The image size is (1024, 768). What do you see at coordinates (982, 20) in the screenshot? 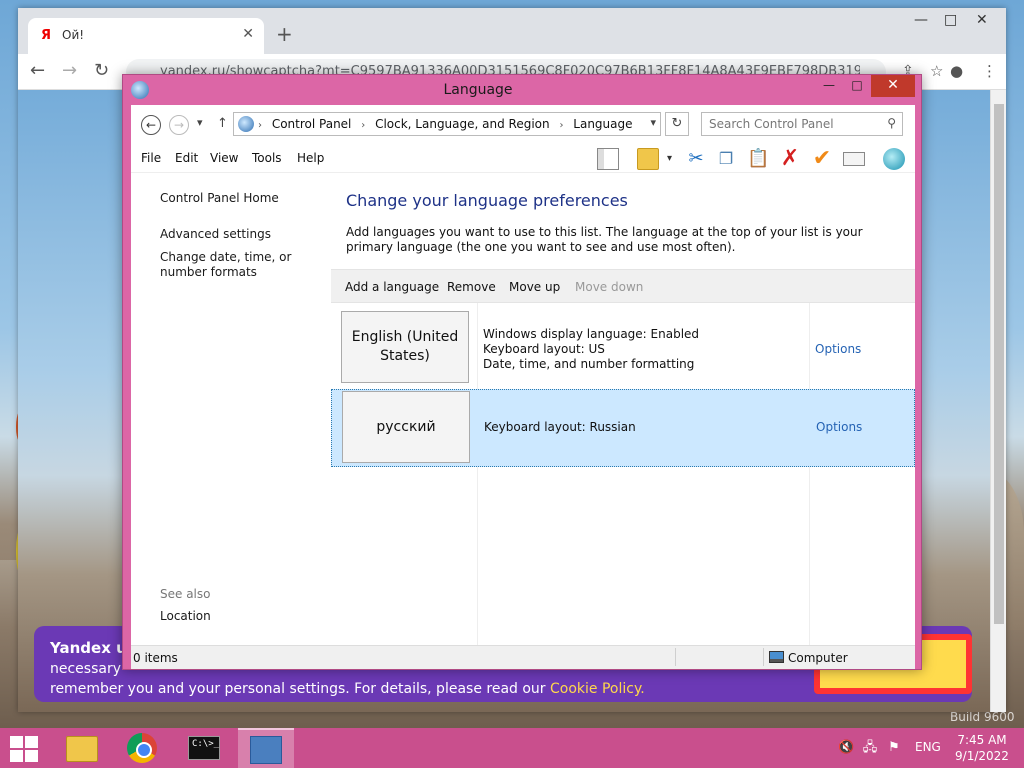
I see `browser-close-icon: ✕` at bounding box center [982, 20].